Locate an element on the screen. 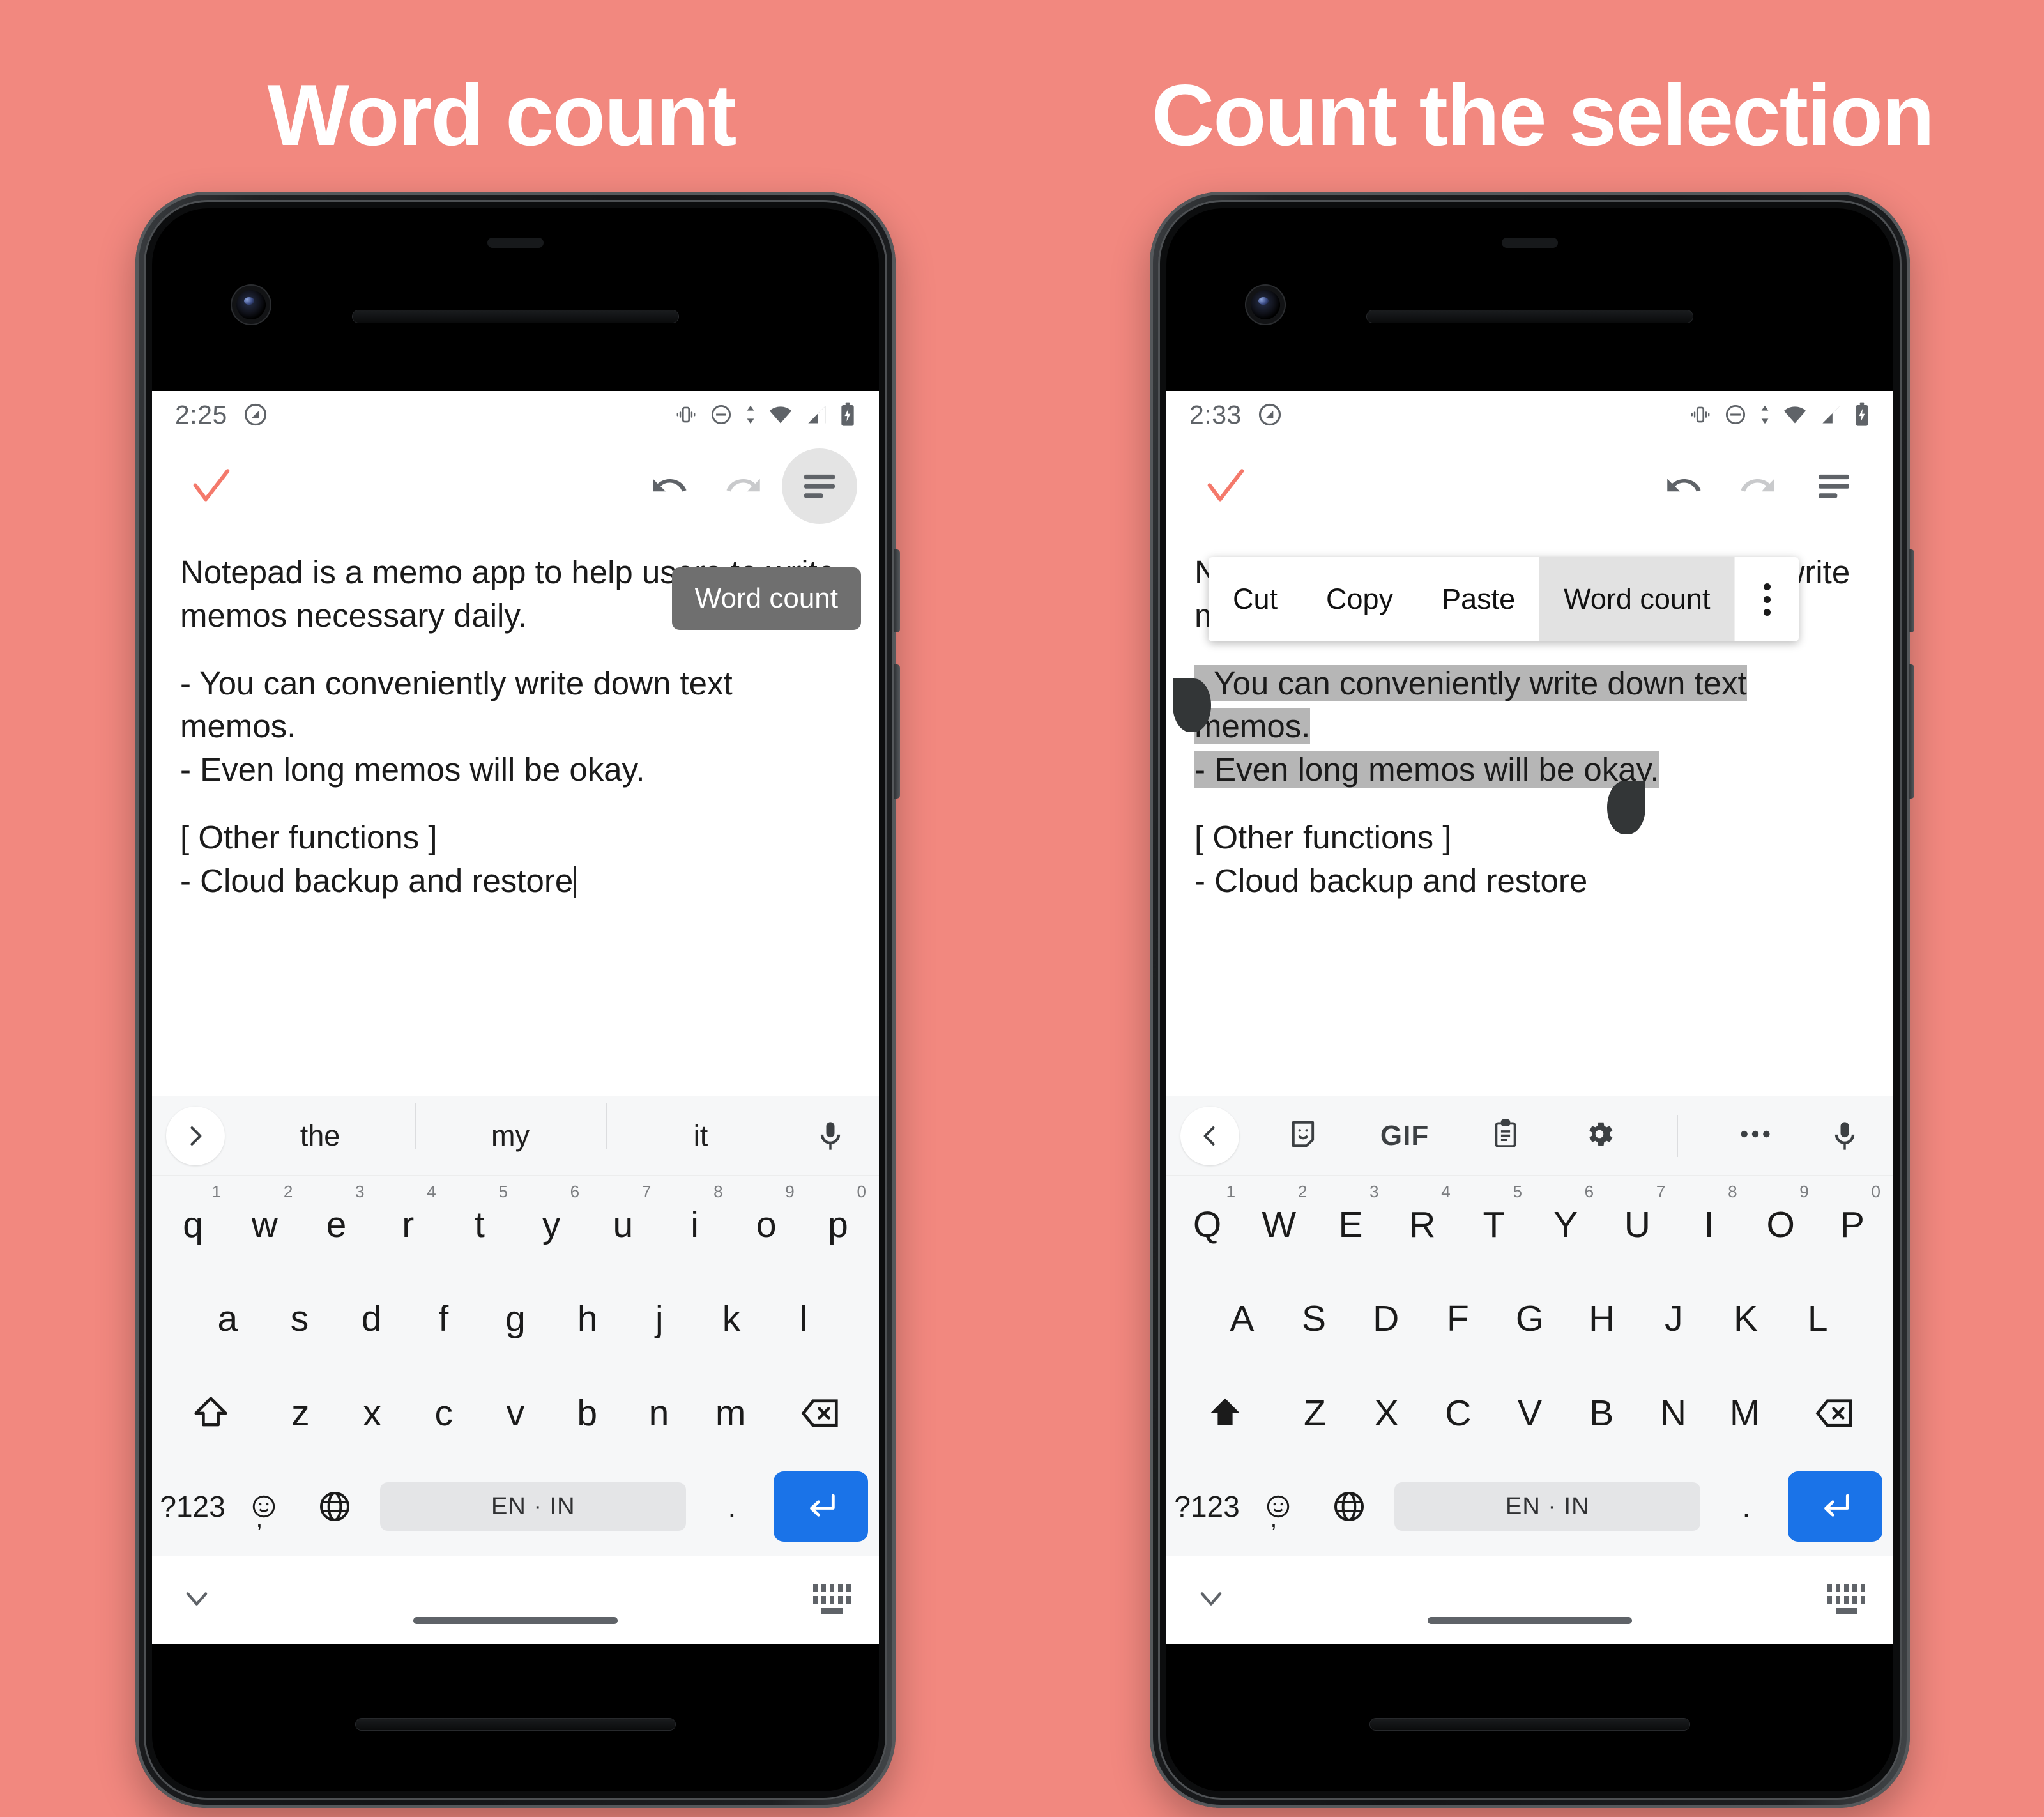 The height and width of the screenshot is (1817, 2044). suggestion-item: it is located at coordinates (701, 1127).